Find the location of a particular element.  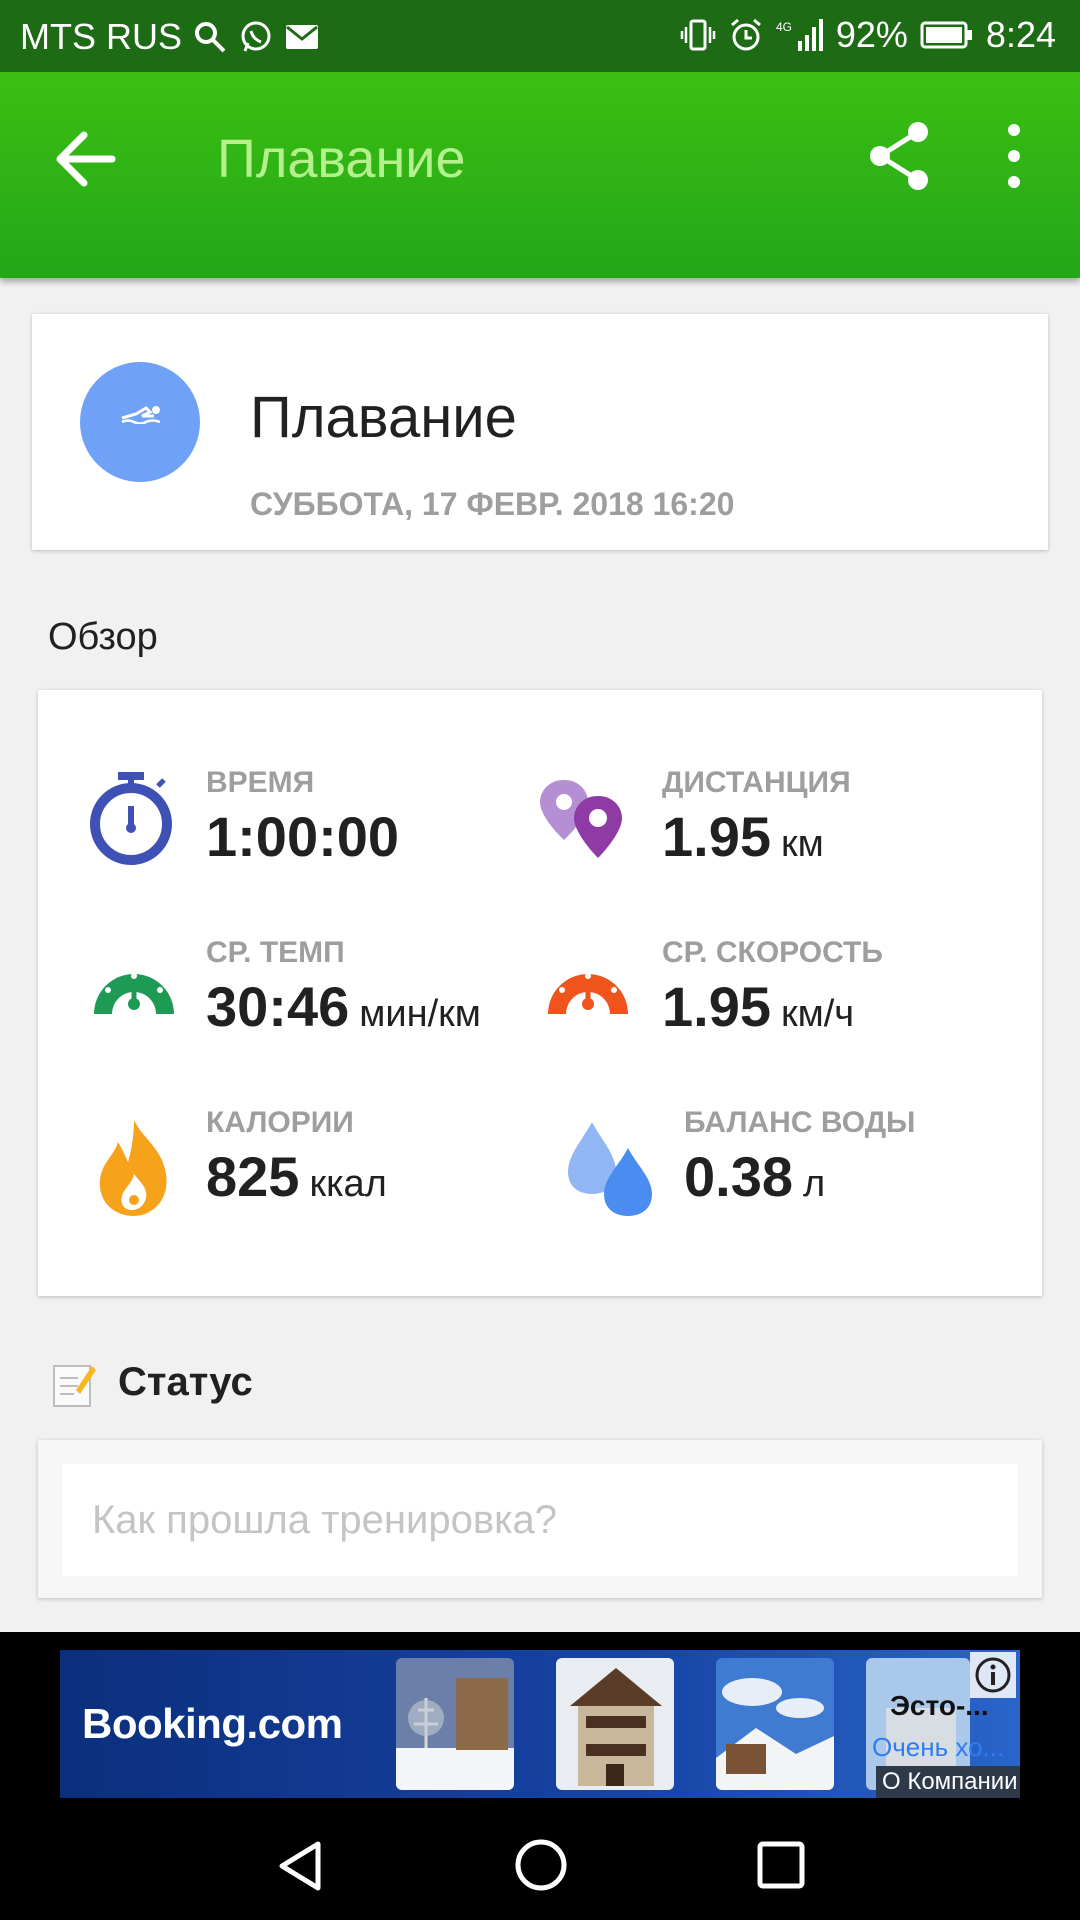

signal-icon: 4G is located at coordinates (799, 35).